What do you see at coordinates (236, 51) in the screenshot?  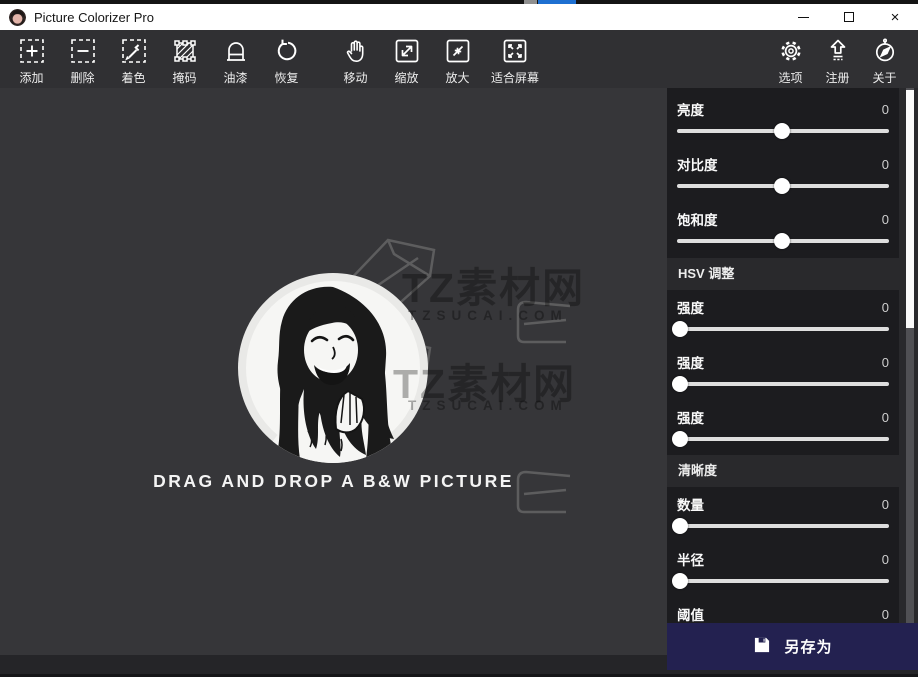 I see `paint-icon` at bounding box center [236, 51].